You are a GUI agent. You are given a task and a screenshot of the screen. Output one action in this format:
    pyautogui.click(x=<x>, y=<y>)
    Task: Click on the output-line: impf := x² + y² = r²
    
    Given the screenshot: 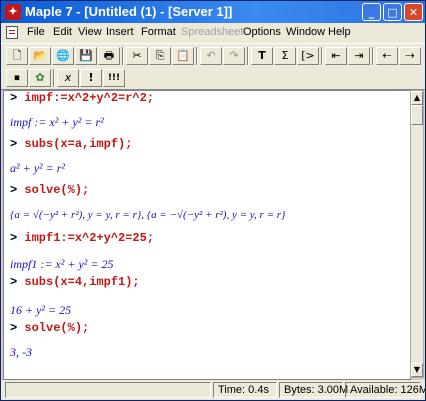 What is the action you would take?
    pyautogui.click(x=57, y=122)
    